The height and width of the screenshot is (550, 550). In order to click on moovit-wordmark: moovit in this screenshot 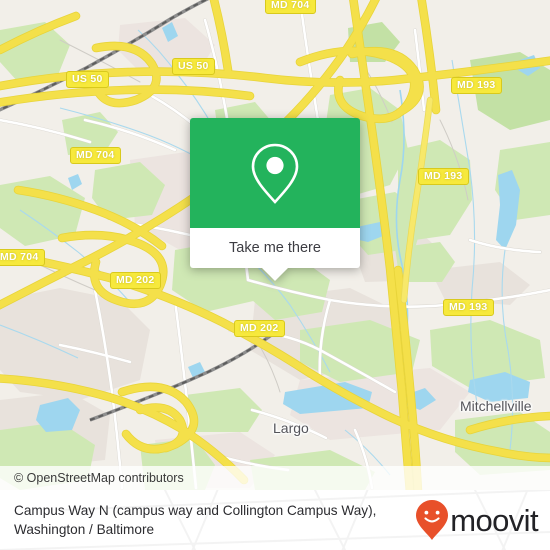, I will do `click(494, 520)`.